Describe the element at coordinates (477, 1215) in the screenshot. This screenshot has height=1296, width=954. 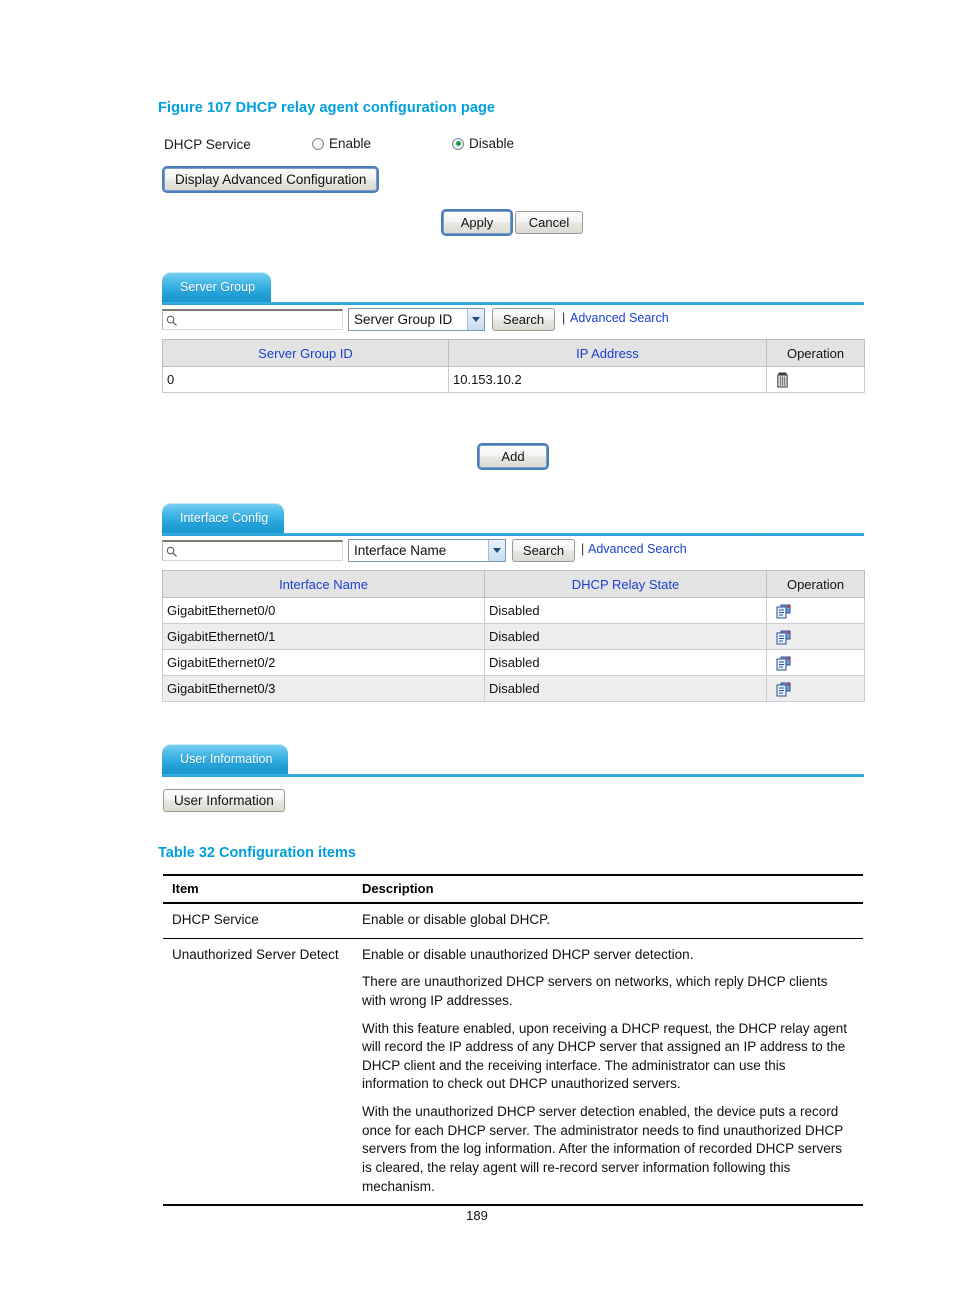
I see `page-number: 189` at that location.